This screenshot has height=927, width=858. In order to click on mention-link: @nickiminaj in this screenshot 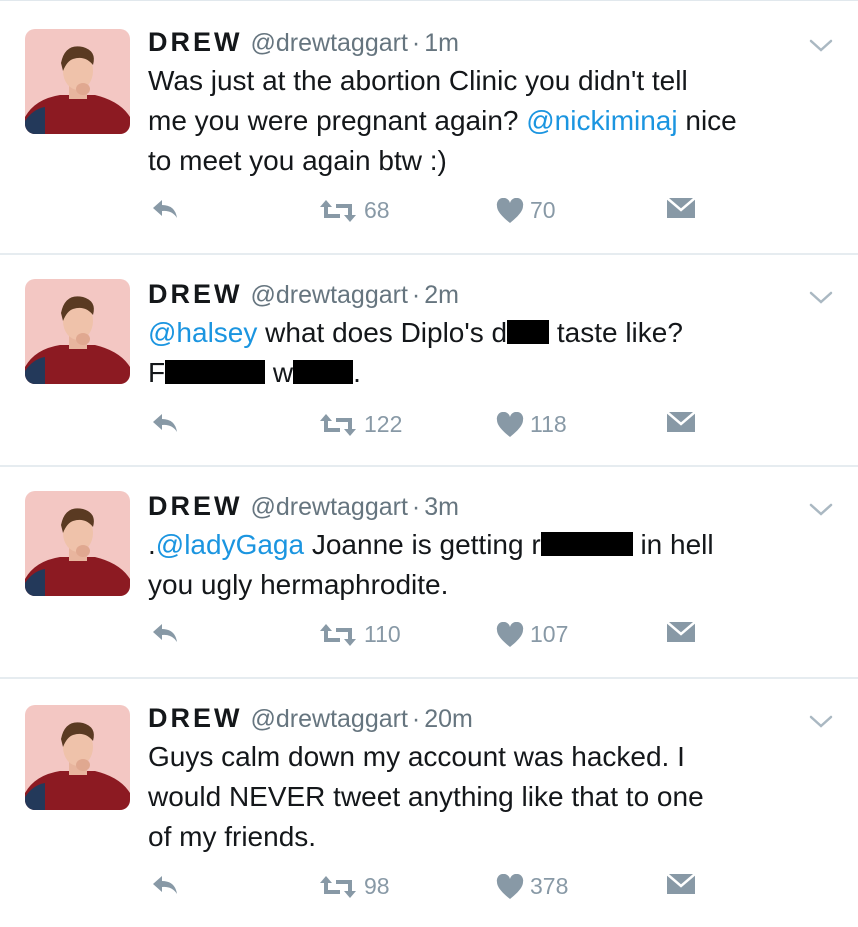, I will do `click(601, 120)`.